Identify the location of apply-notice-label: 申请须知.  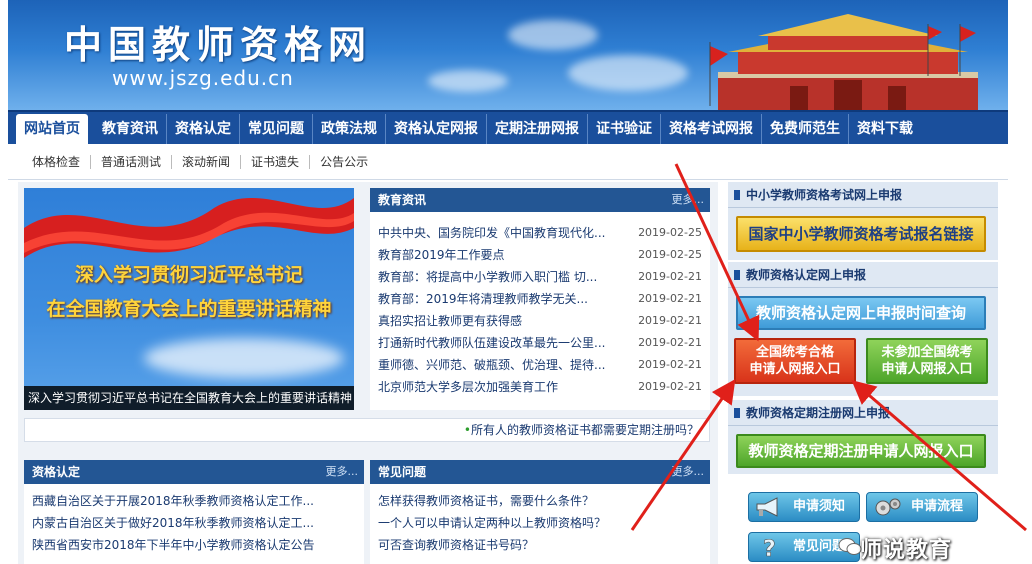
(819, 506).